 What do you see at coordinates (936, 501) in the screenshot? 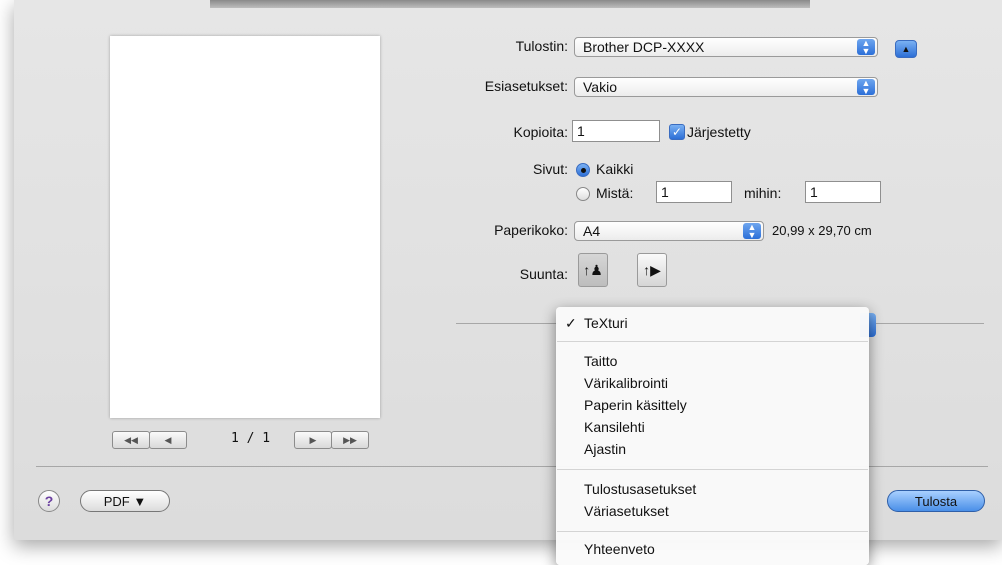
I see `print-button: Tulosta` at bounding box center [936, 501].